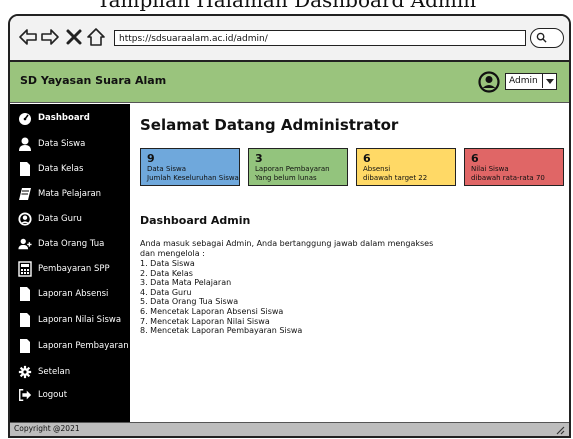 The height and width of the screenshot is (439, 573). I want to click on stat-card-value: 9, so click(151, 158).